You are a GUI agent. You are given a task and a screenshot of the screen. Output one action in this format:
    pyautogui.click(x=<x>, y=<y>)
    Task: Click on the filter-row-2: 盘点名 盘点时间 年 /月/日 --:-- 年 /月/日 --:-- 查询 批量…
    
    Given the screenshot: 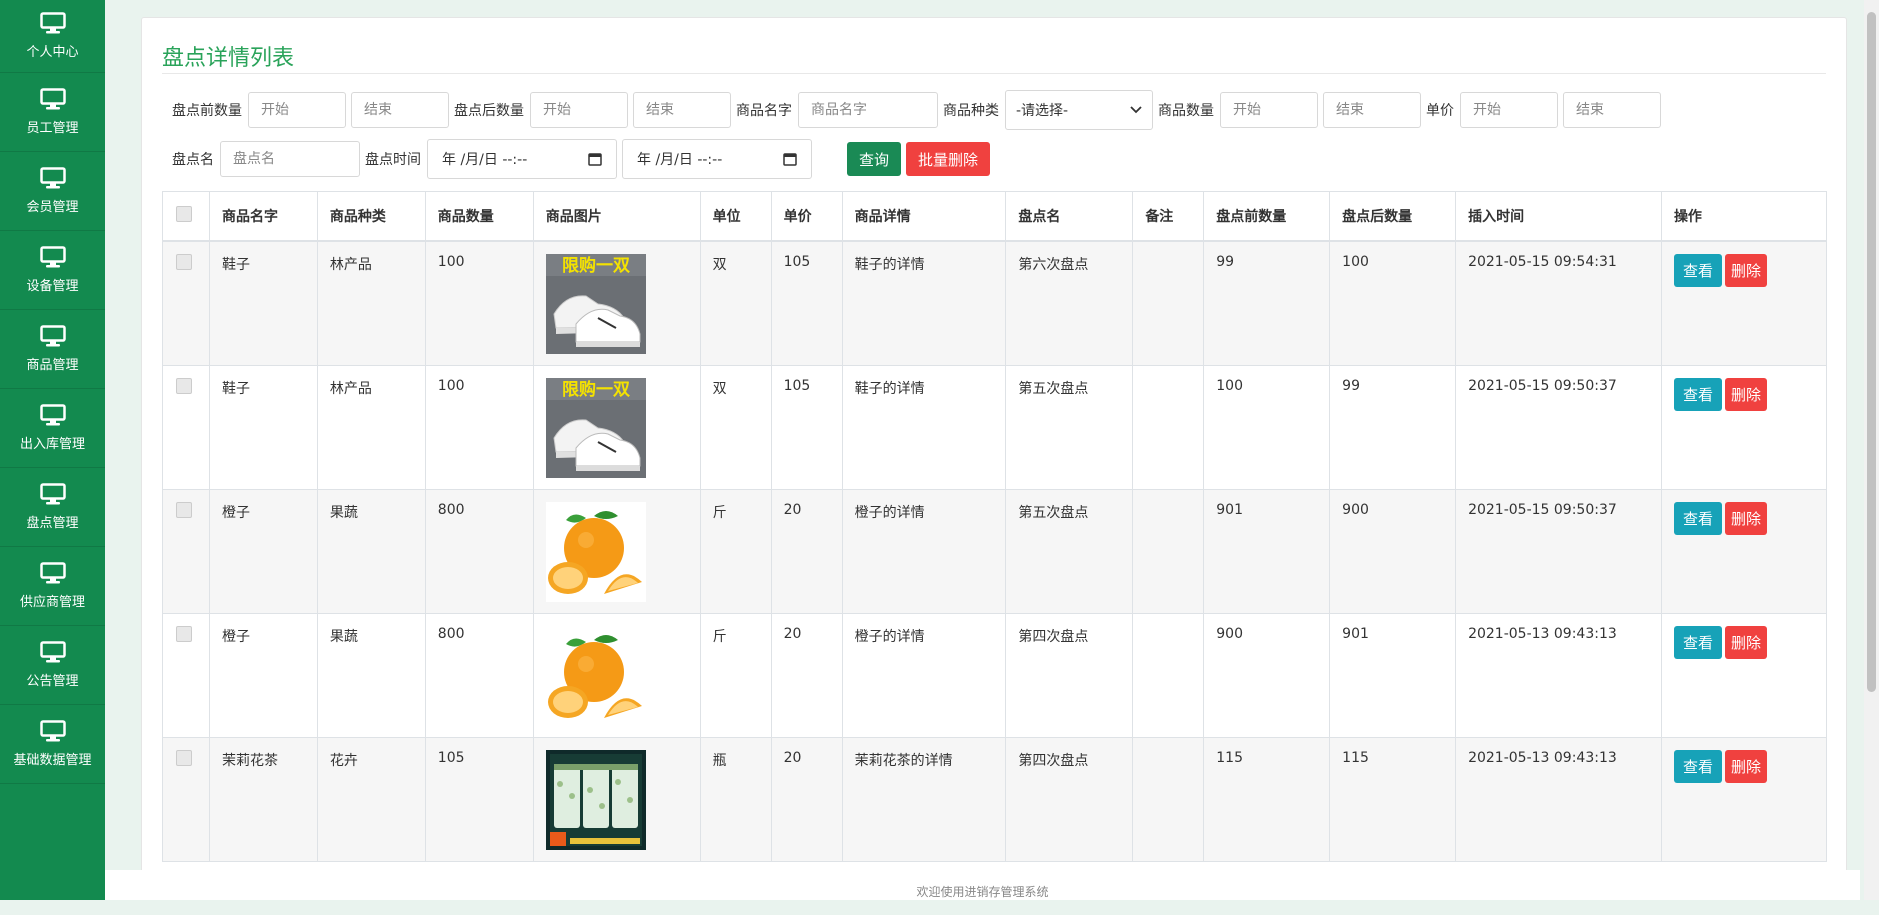 What is the action you would take?
    pyautogui.click(x=581, y=159)
    